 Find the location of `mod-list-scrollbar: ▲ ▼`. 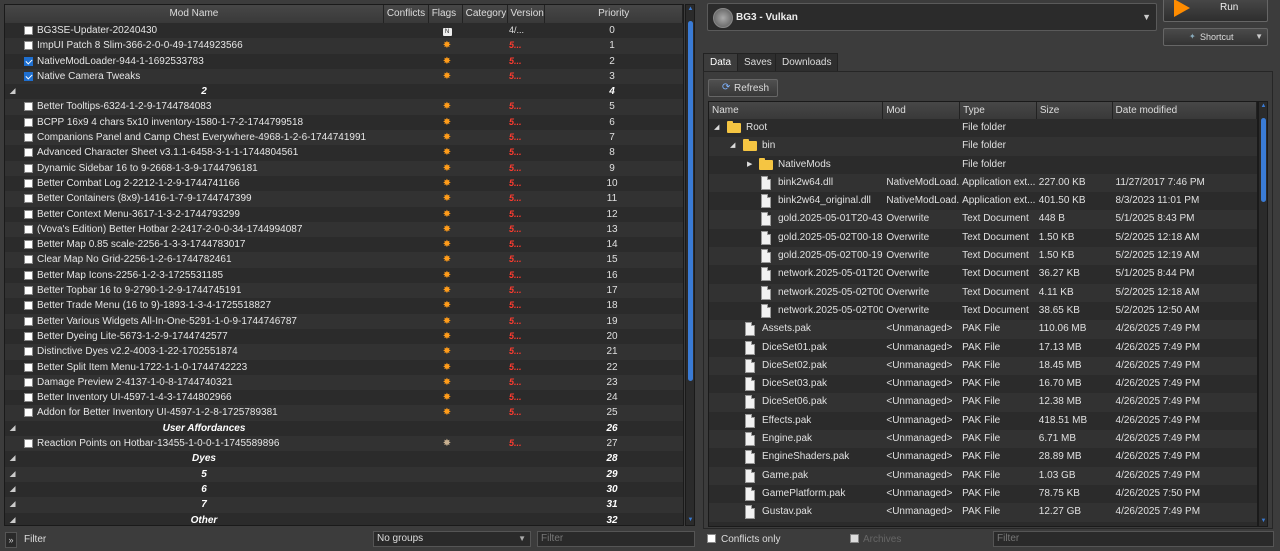

mod-list-scrollbar: ▲ ▼ is located at coordinates (690, 265).